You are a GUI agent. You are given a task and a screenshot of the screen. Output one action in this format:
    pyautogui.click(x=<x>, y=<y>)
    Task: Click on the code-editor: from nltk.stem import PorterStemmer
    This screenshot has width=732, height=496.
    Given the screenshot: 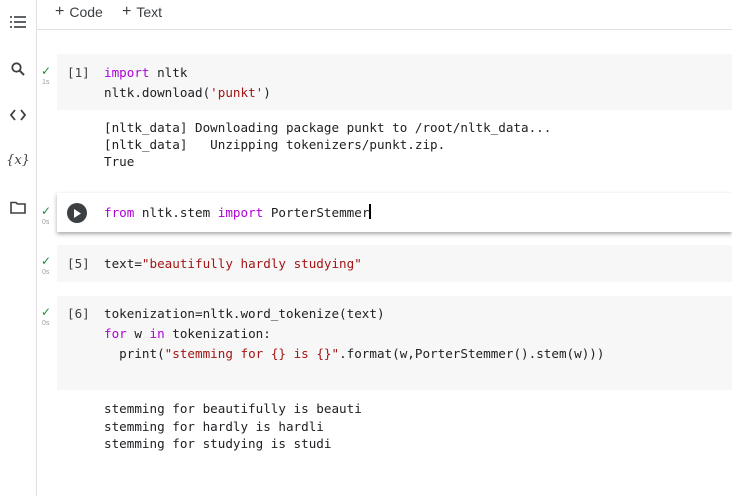 What is the action you would take?
    pyautogui.click(x=394, y=212)
    